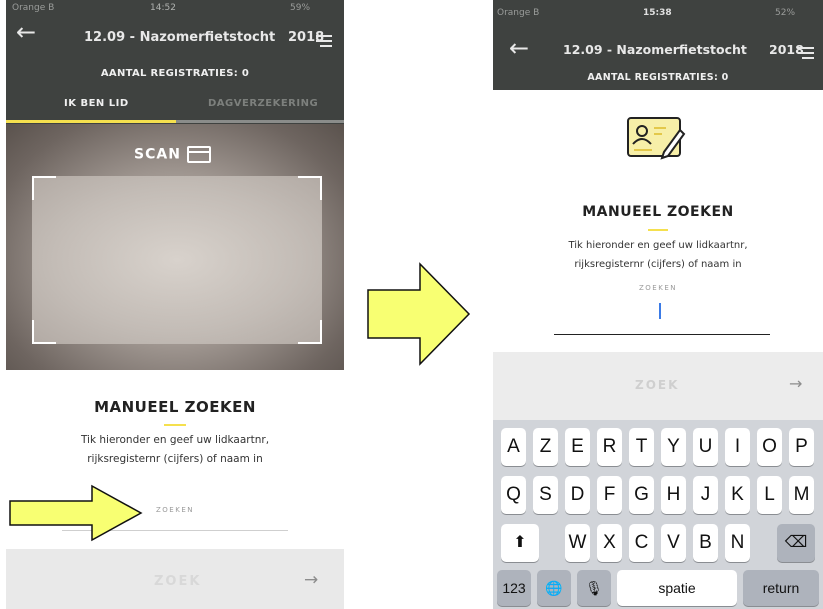 This screenshot has width=823, height=609. I want to click on key-z: Z, so click(545, 447).